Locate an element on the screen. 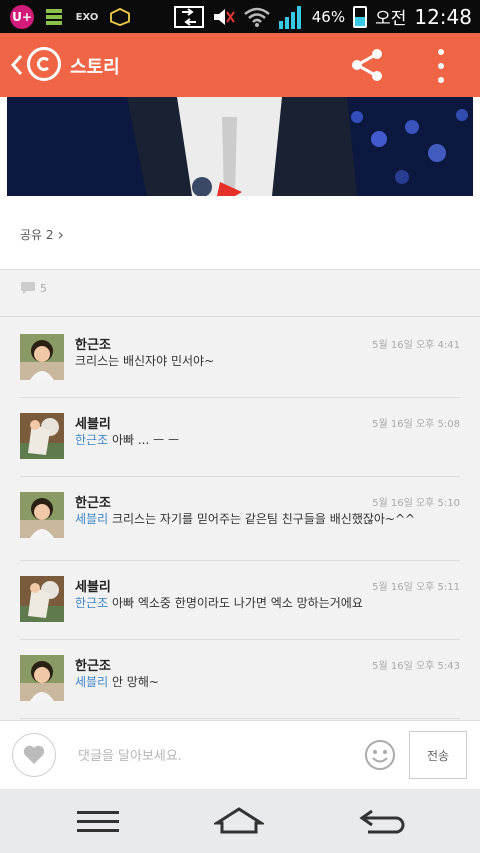  app-logo-icon is located at coordinates (44, 64).